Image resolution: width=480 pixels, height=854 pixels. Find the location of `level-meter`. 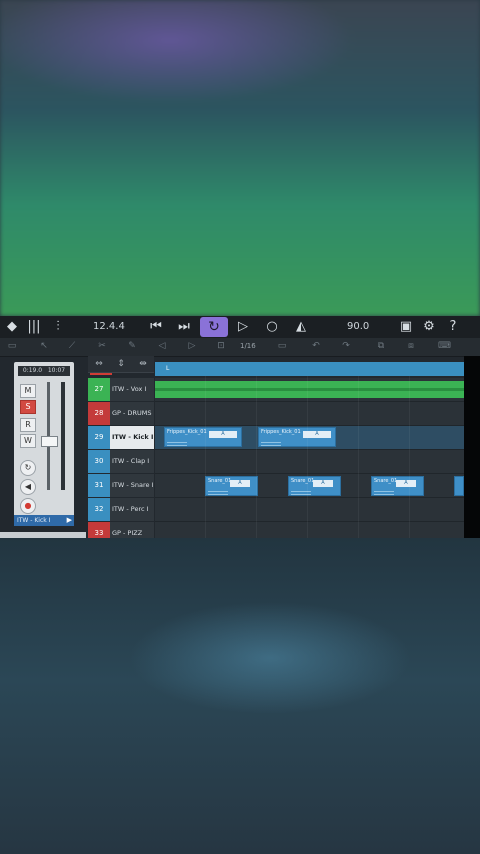

level-meter is located at coordinates (63, 436).